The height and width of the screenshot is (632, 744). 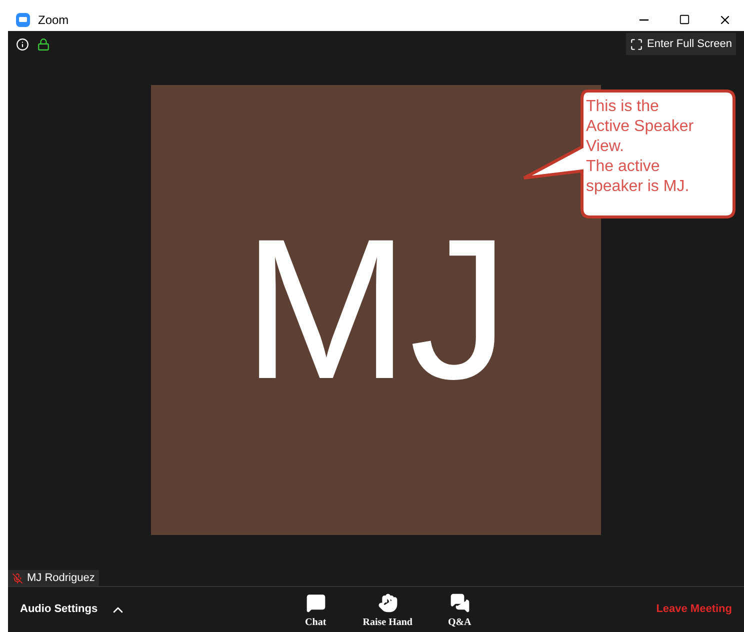 I want to click on toolbar-button: Q&A, so click(x=459, y=609).